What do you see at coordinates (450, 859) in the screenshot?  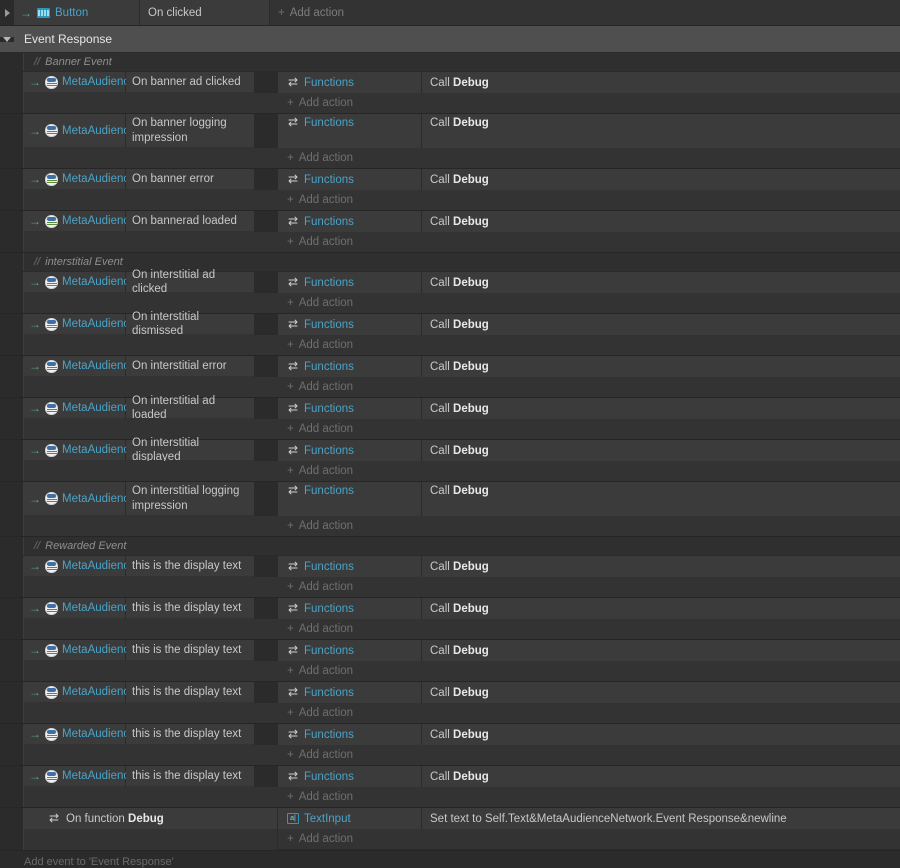 I see `add-event-to-group: Add event to 'Event Response'` at bounding box center [450, 859].